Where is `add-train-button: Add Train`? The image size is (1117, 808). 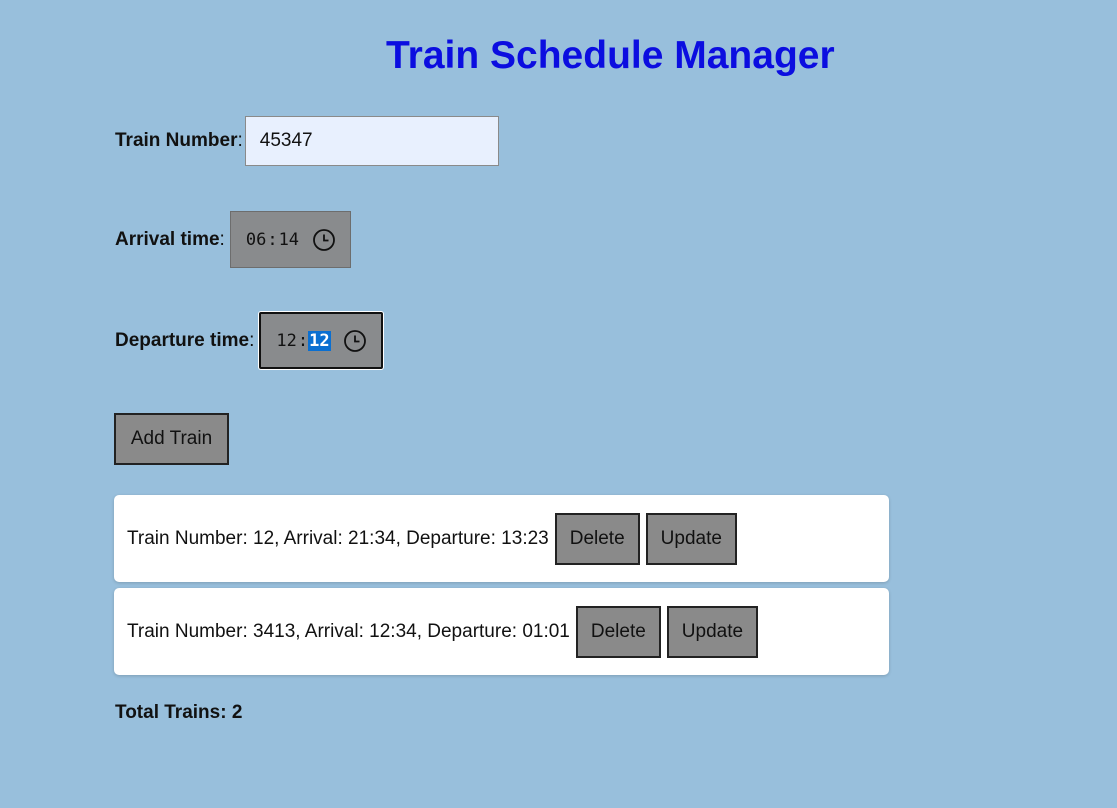 add-train-button: Add Train is located at coordinates (171, 439).